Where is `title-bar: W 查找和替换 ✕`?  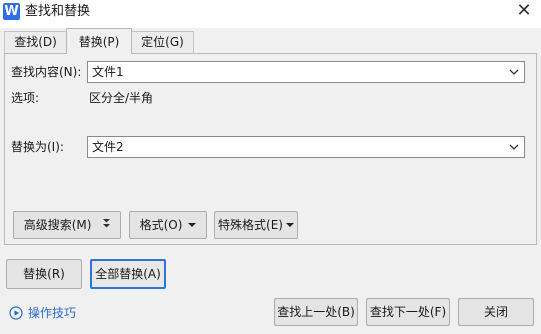
title-bar: W 查找和替换 ✕ is located at coordinates (270, 14).